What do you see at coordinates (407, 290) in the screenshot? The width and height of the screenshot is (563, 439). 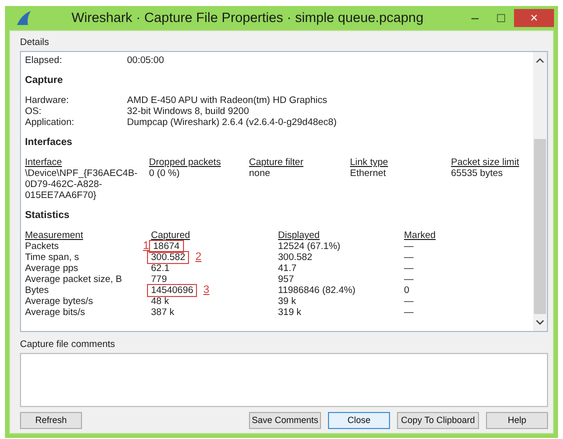 I see `table-cell: 0` at bounding box center [407, 290].